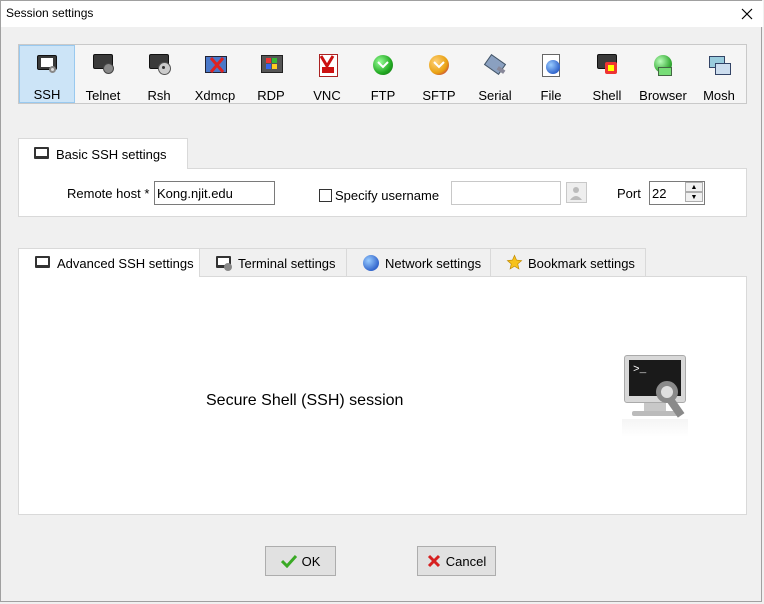 This screenshot has width=764, height=604. What do you see at coordinates (663, 95) in the screenshot?
I see `session-type-label: Browser` at bounding box center [663, 95].